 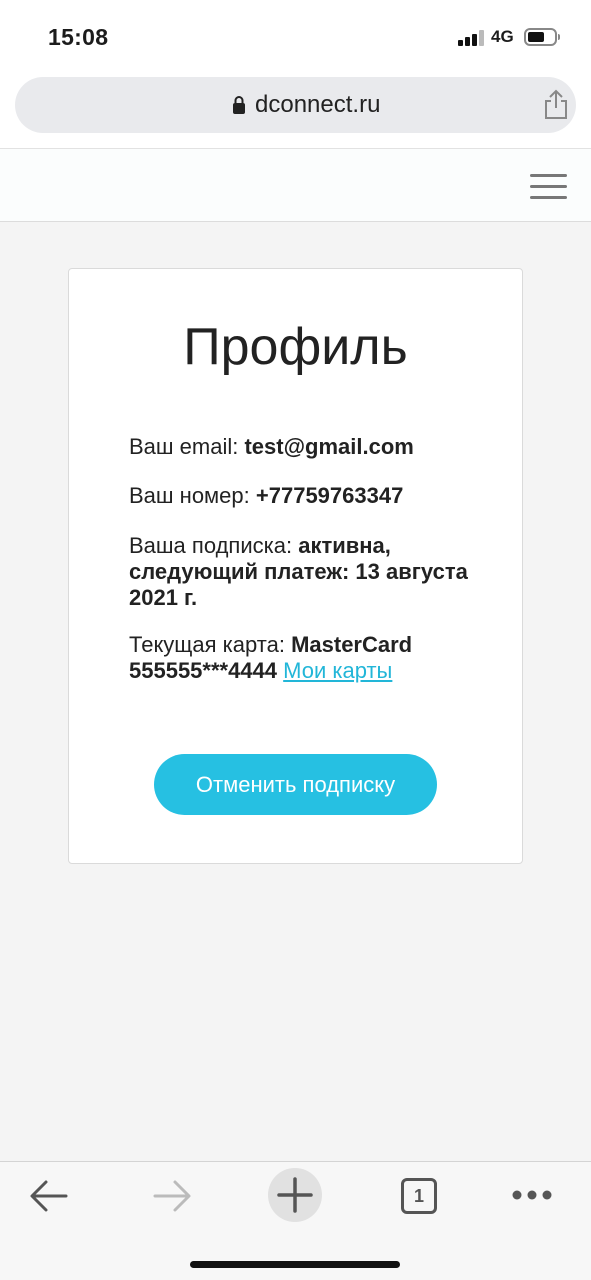 I want to click on share-icon, so click(x=556, y=104).